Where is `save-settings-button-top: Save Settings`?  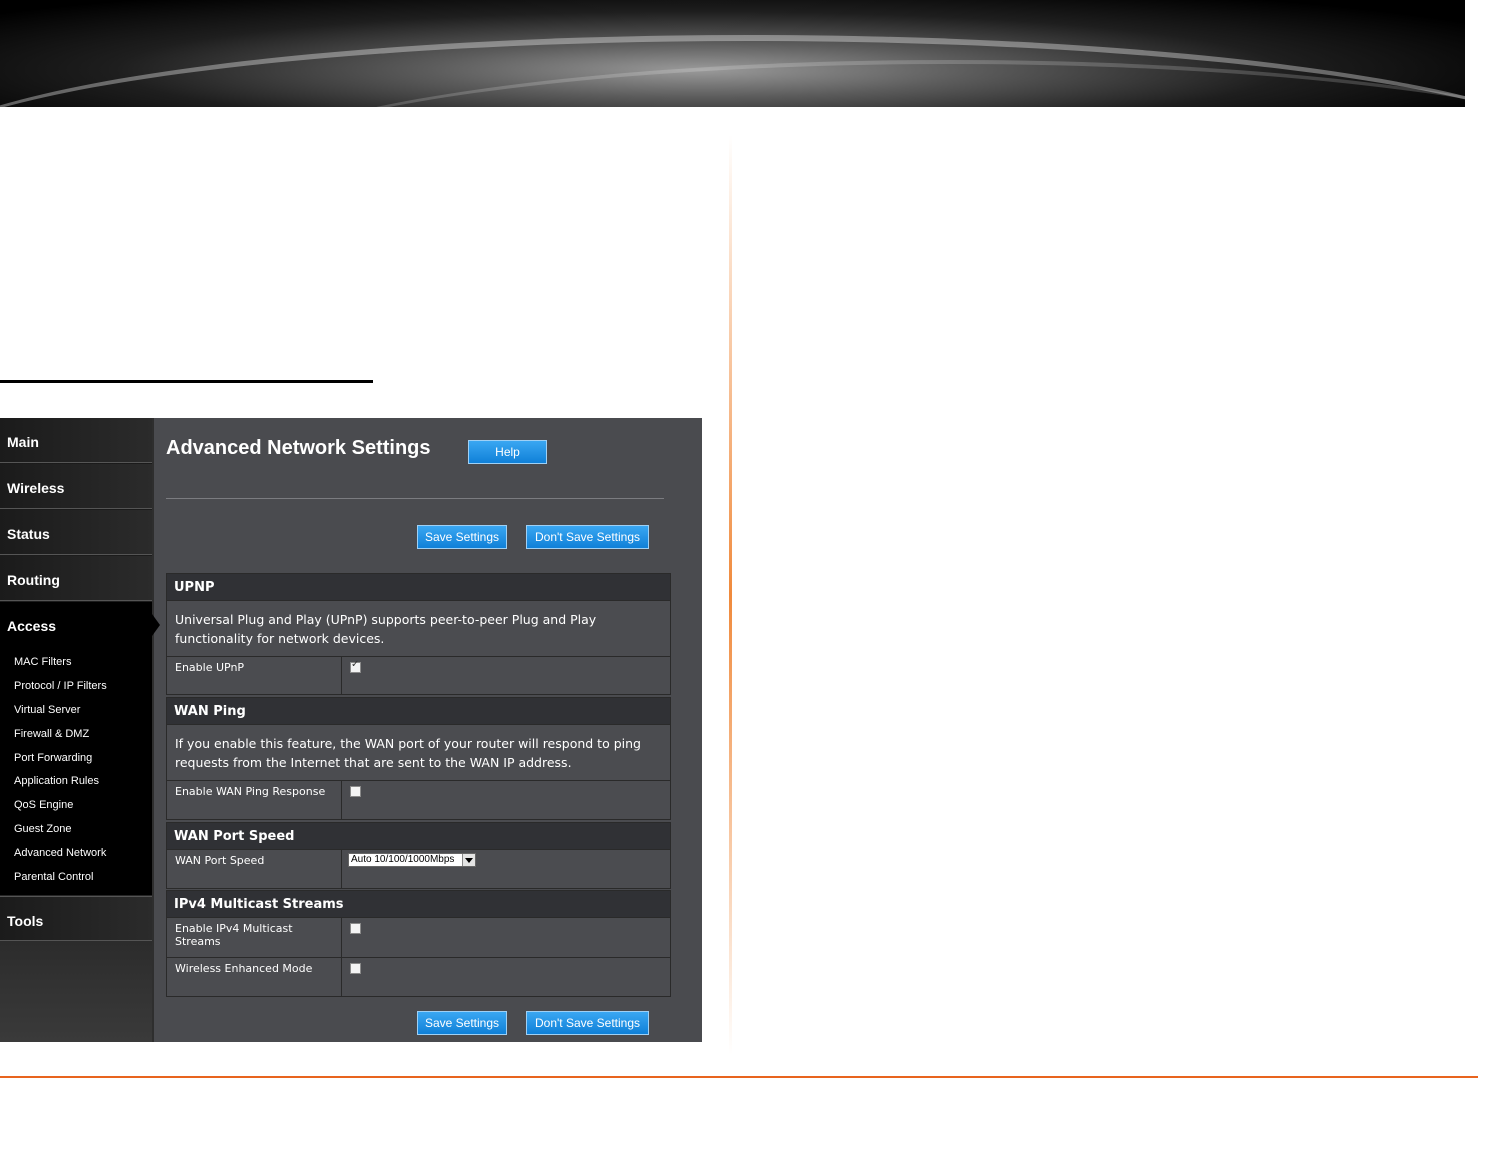 save-settings-button-top: Save Settings is located at coordinates (462, 537).